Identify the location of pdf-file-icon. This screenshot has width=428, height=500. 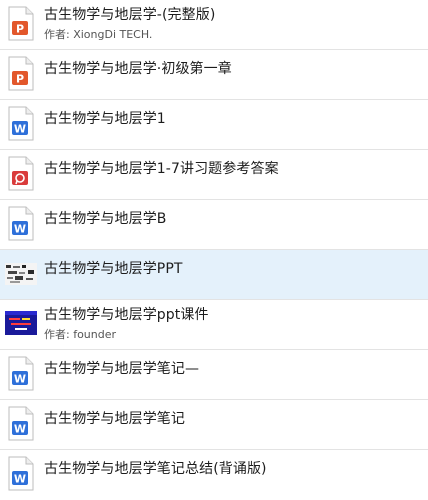
(21, 174).